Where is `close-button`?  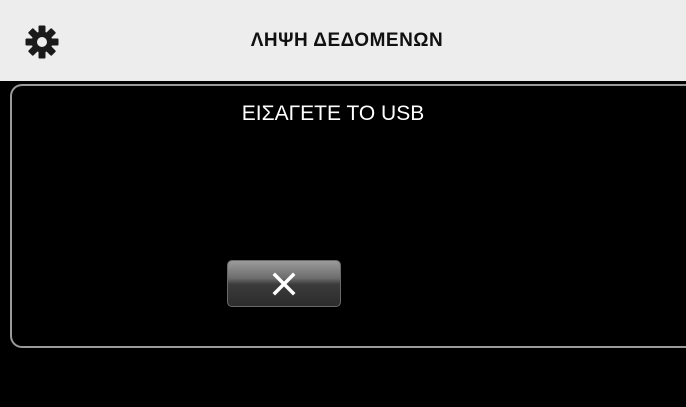
close-button is located at coordinates (284, 283).